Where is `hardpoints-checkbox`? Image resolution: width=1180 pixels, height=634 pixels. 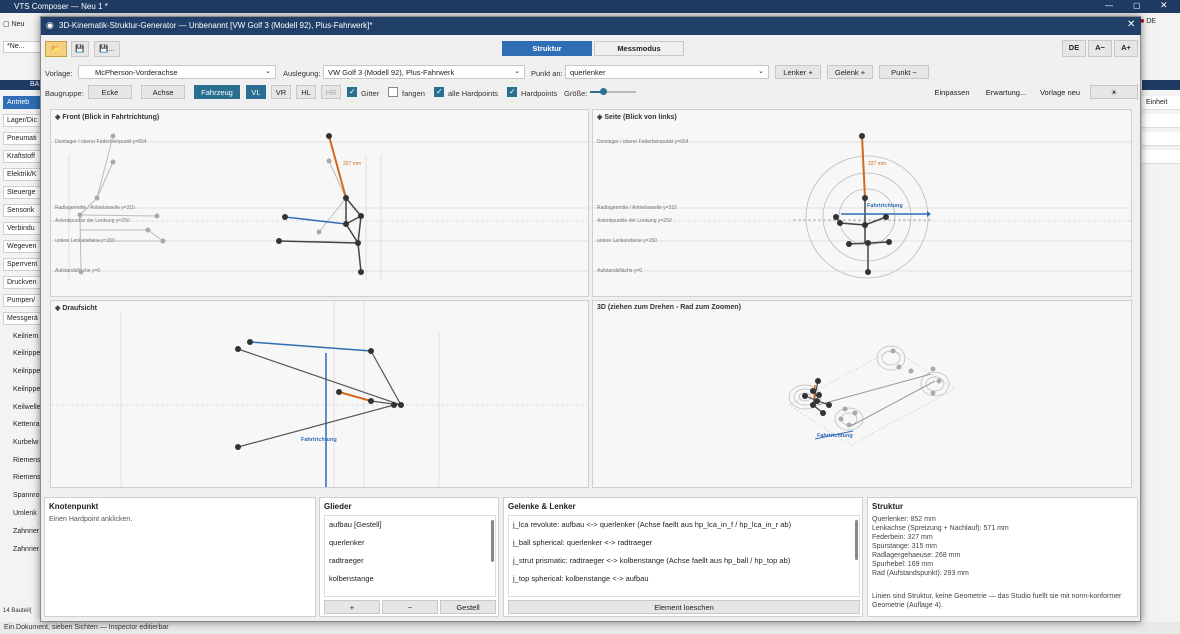 hardpoints-checkbox is located at coordinates (512, 92).